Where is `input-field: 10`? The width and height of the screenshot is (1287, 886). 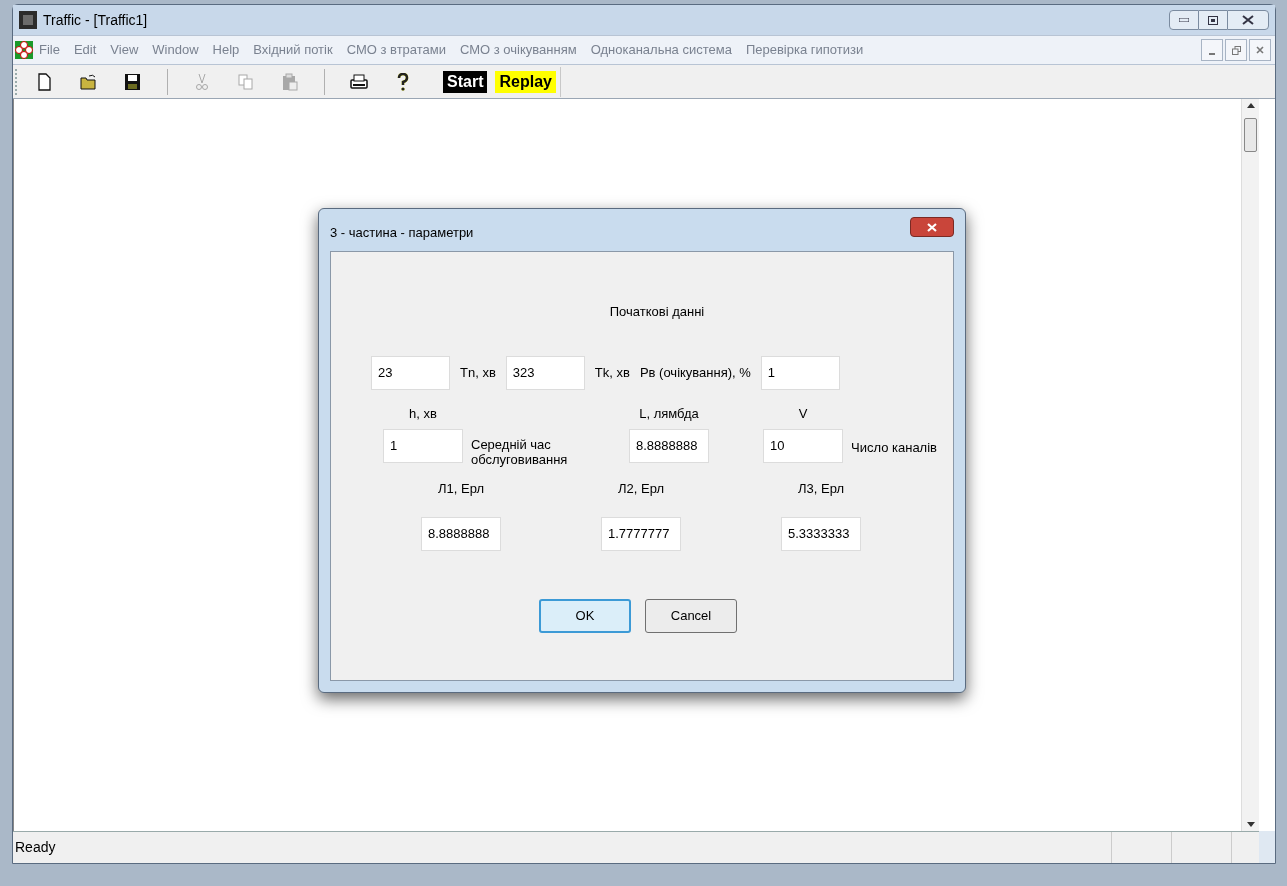 input-field: 10 is located at coordinates (803, 446).